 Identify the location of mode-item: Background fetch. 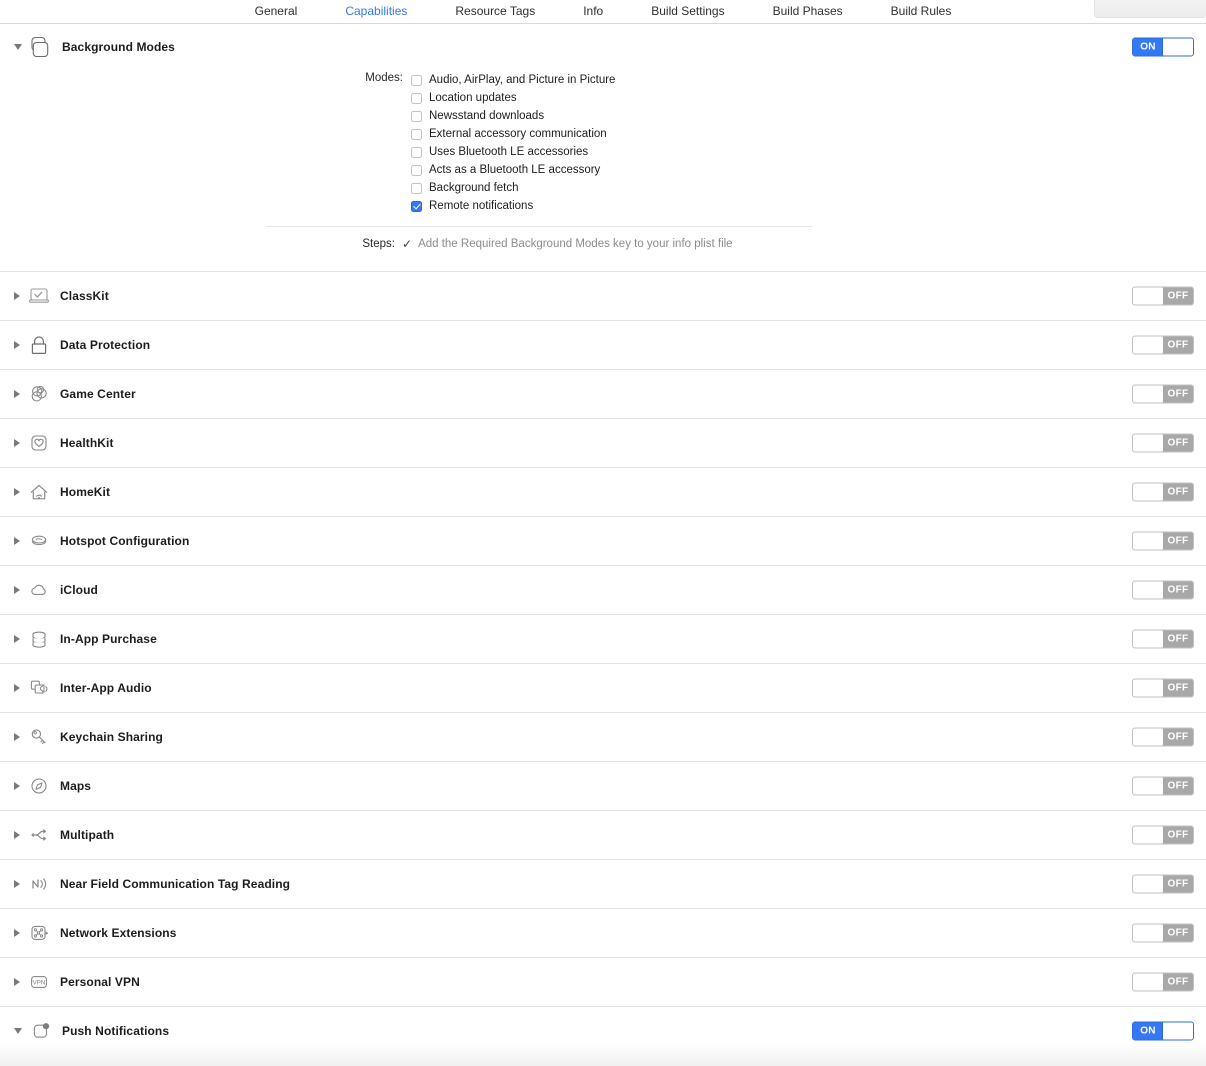
(513, 188).